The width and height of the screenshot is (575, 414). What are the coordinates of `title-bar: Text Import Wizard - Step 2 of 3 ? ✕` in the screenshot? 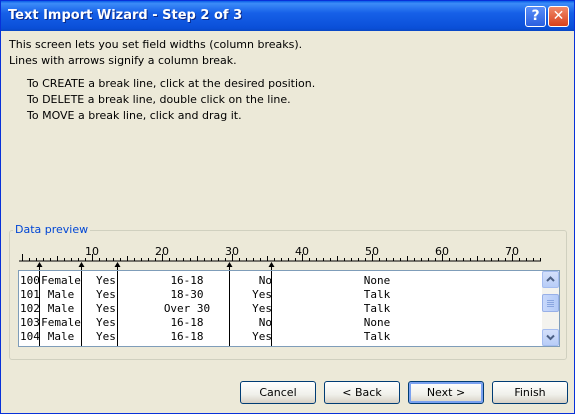 It's located at (287, 16).